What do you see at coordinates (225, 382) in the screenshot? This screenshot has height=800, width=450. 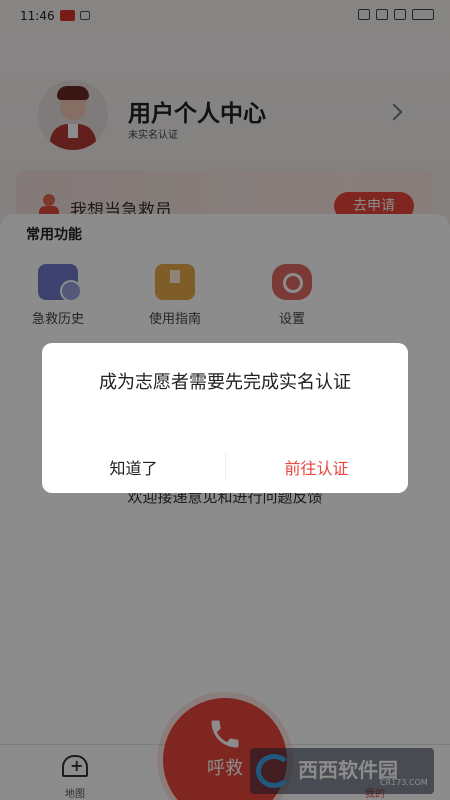 I see `dialog-message: 成为志愿者需要先完成实名认证` at bounding box center [225, 382].